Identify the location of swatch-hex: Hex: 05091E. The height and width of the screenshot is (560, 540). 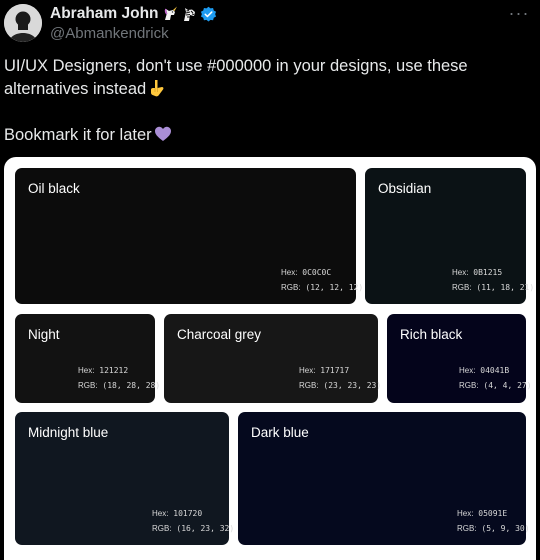
(485, 513).